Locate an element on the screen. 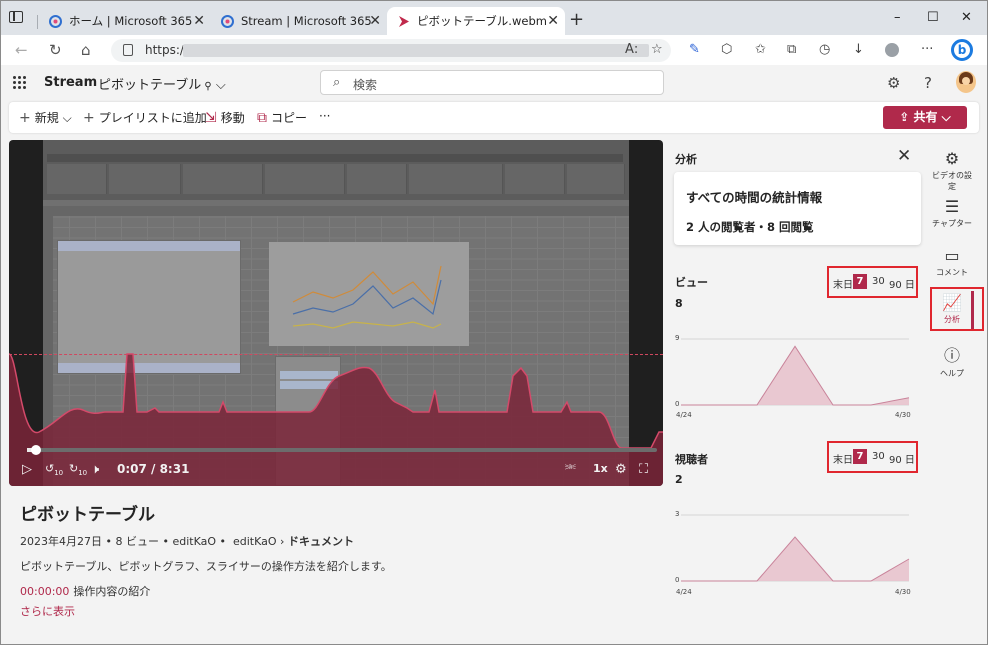  home-icon: ⌂ is located at coordinates (86, 50).